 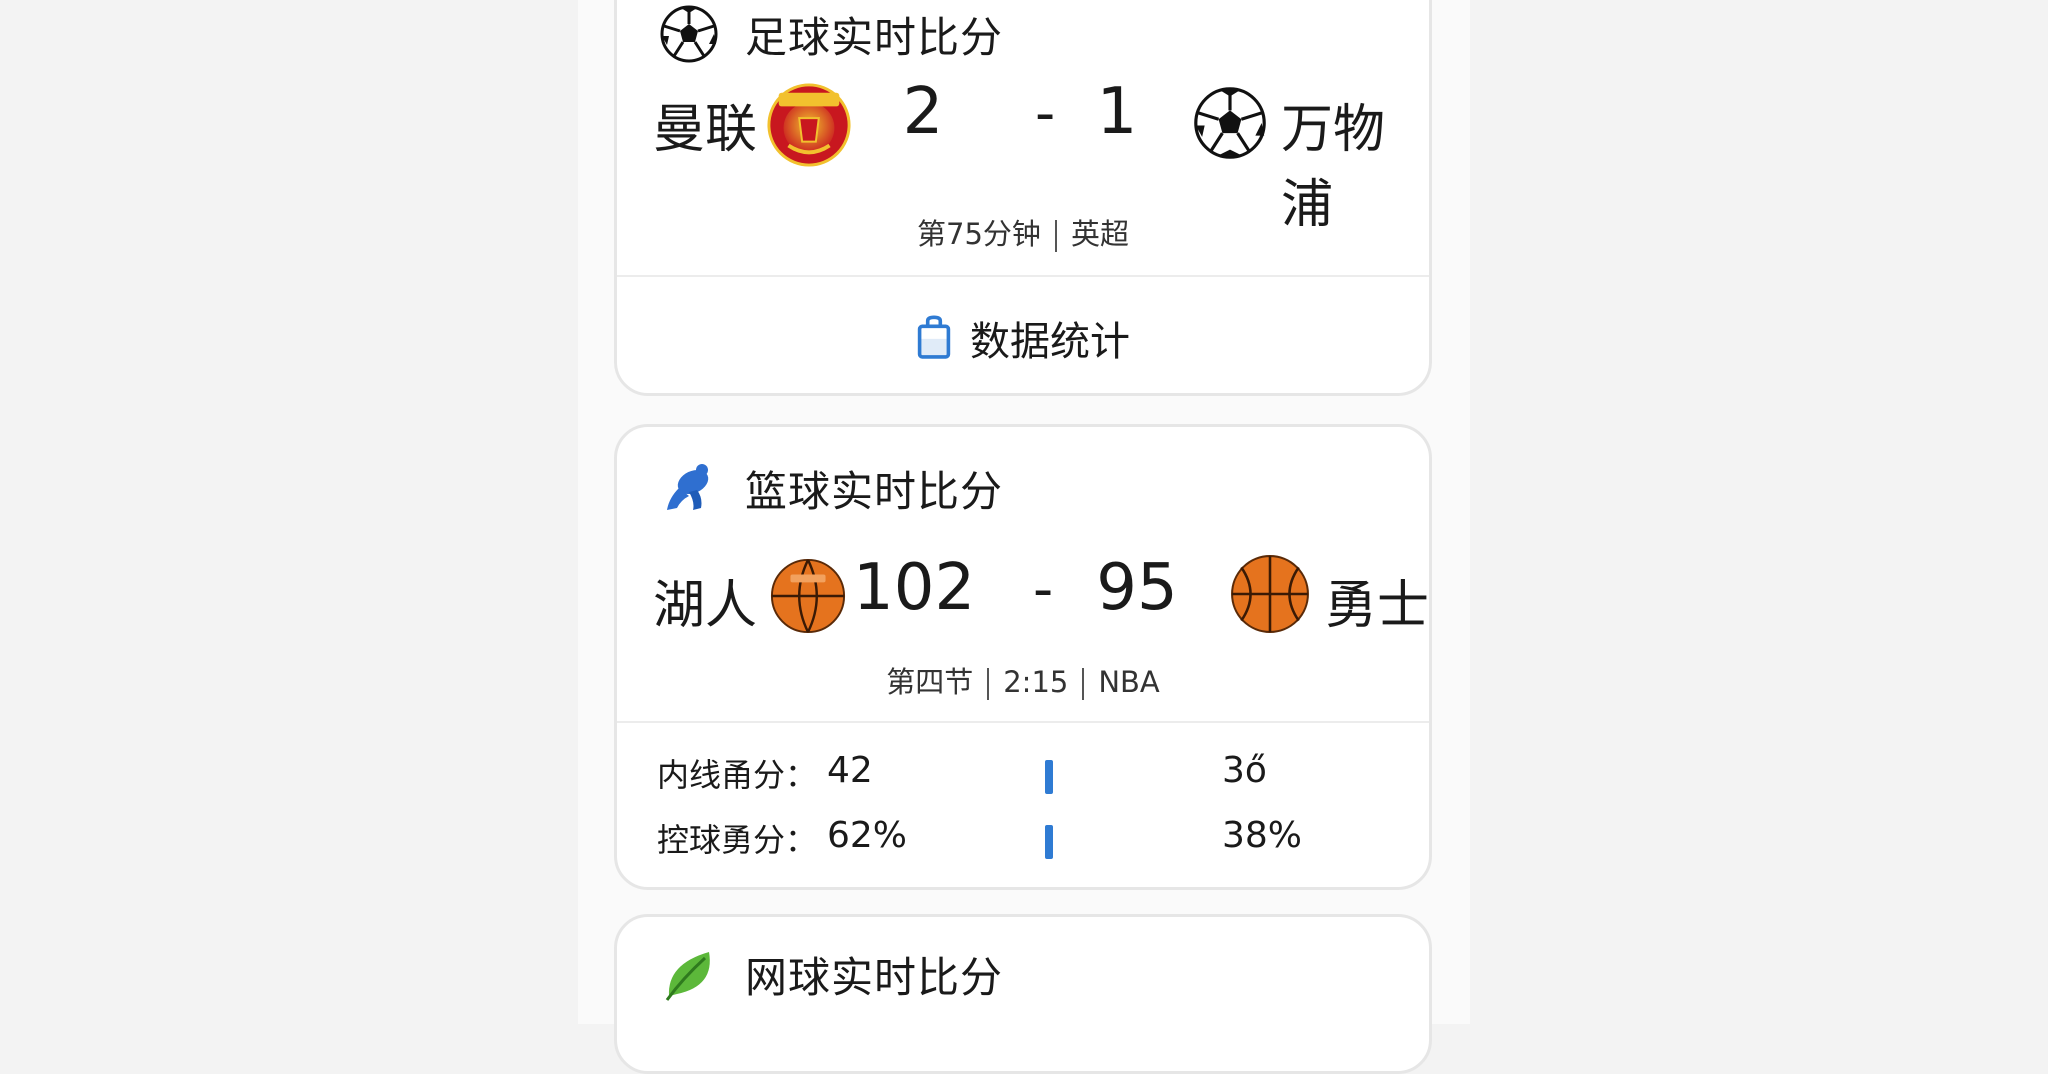 What do you see at coordinates (809, 125) in the screenshot?
I see `manchester-united-badge` at bounding box center [809, 125].